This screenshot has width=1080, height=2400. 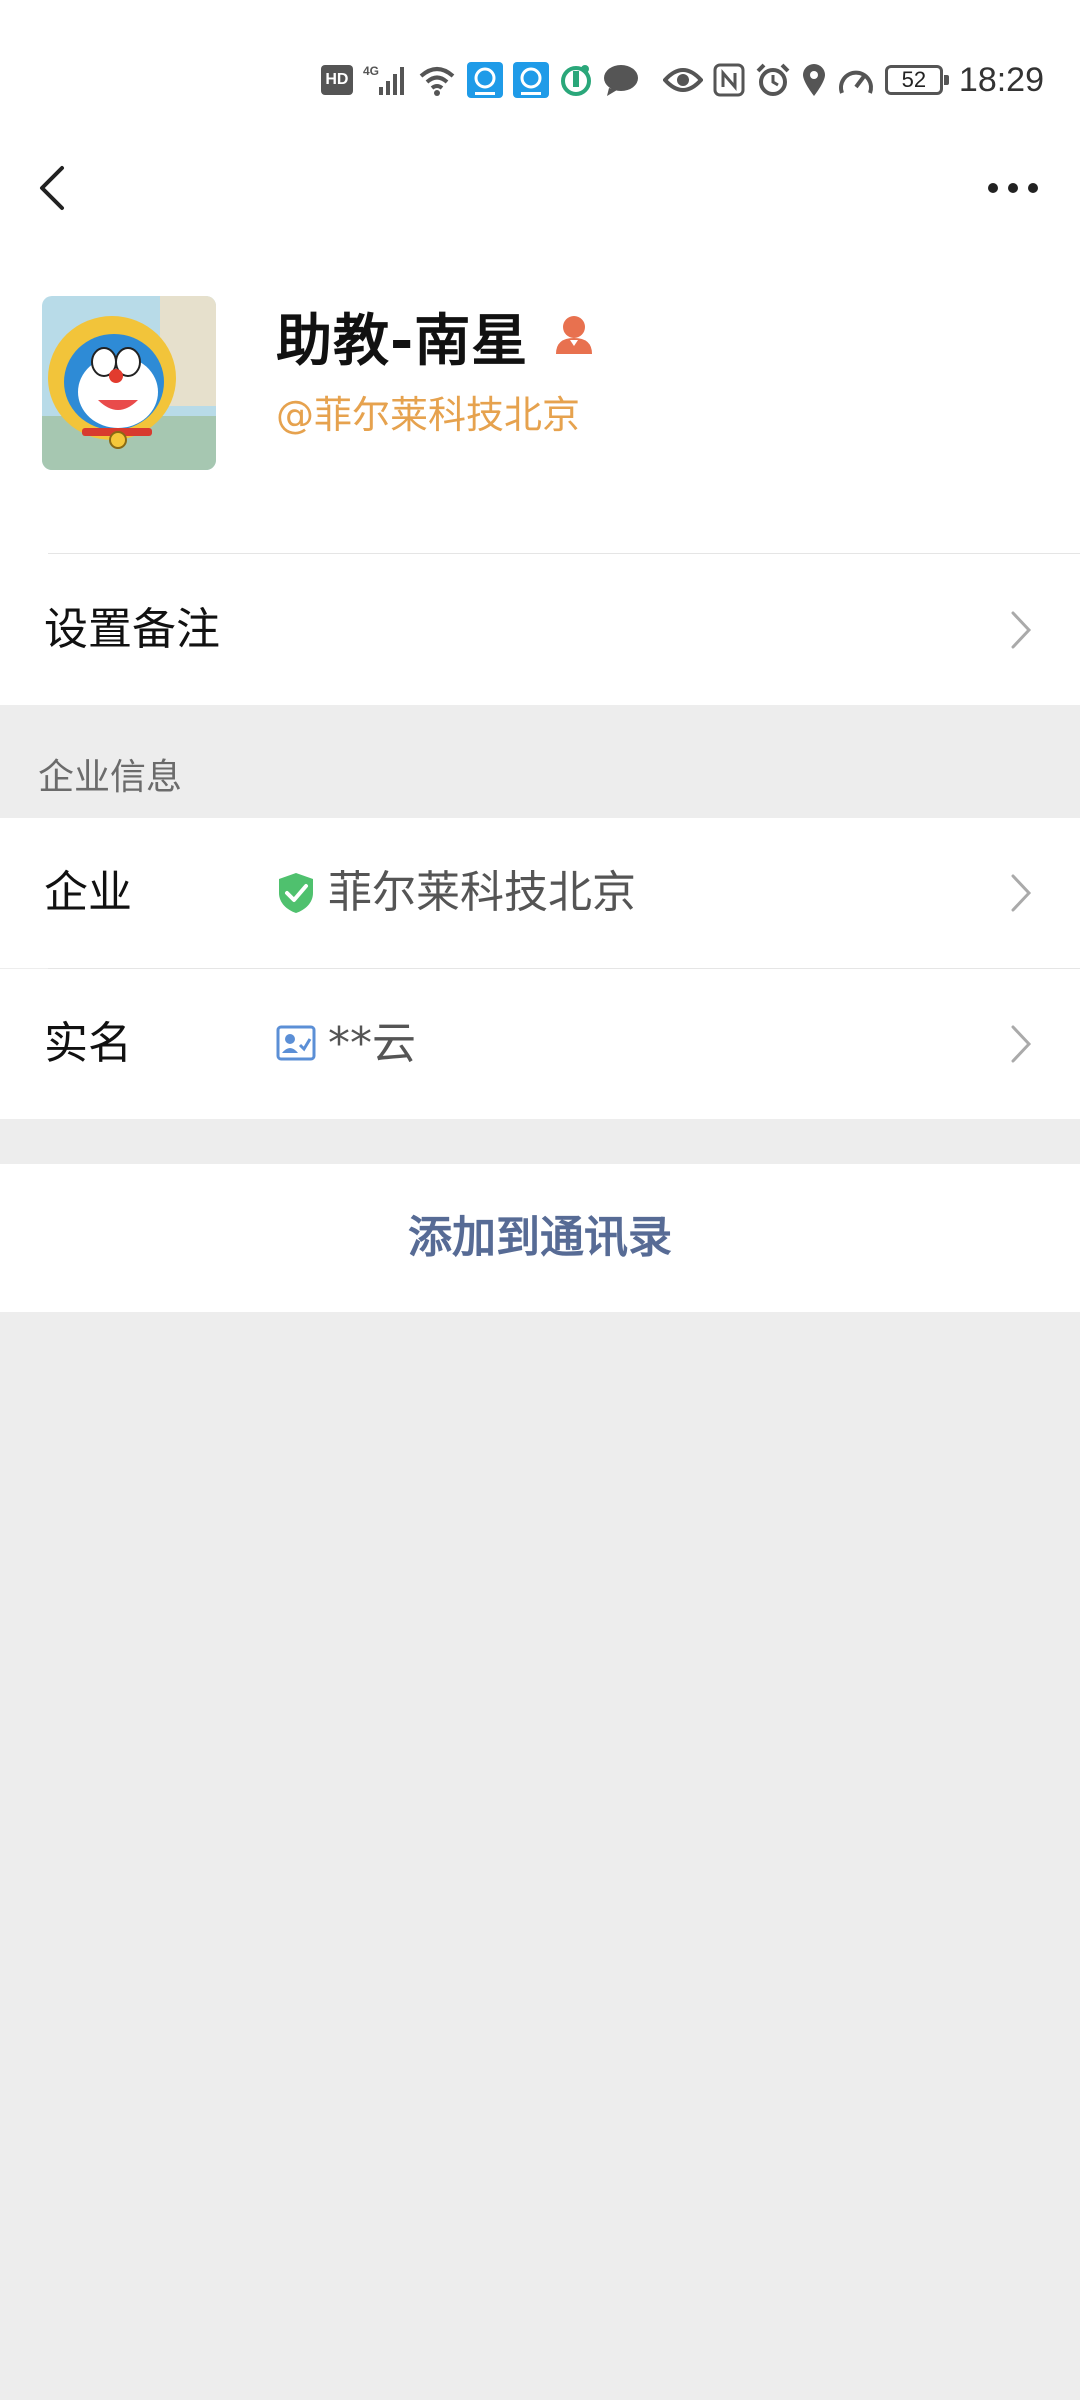 What do you see at coordinates (296, 1043) in the screenshot?
I see `id-card-icon` at bounding box center [296, 1043].